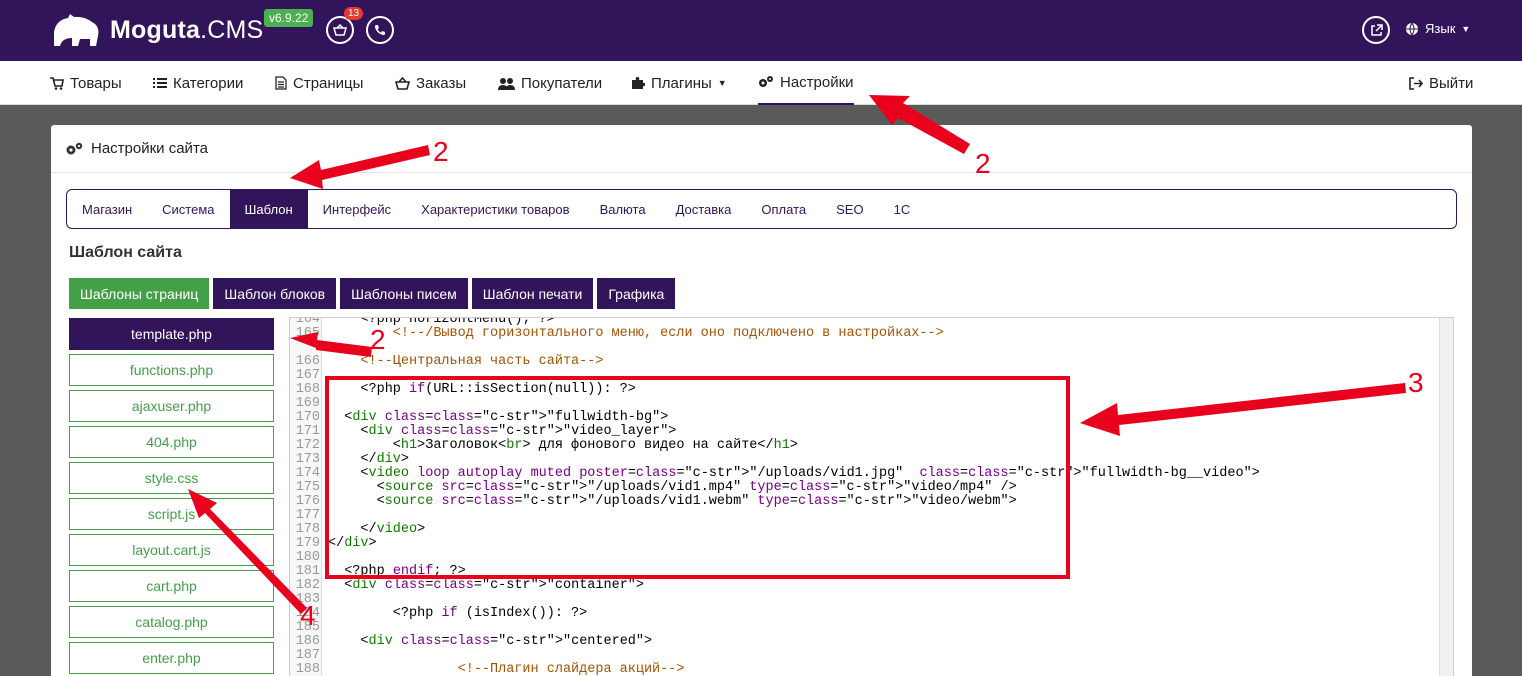  I want to click on annotation-label: 3, so click(1416, 382).